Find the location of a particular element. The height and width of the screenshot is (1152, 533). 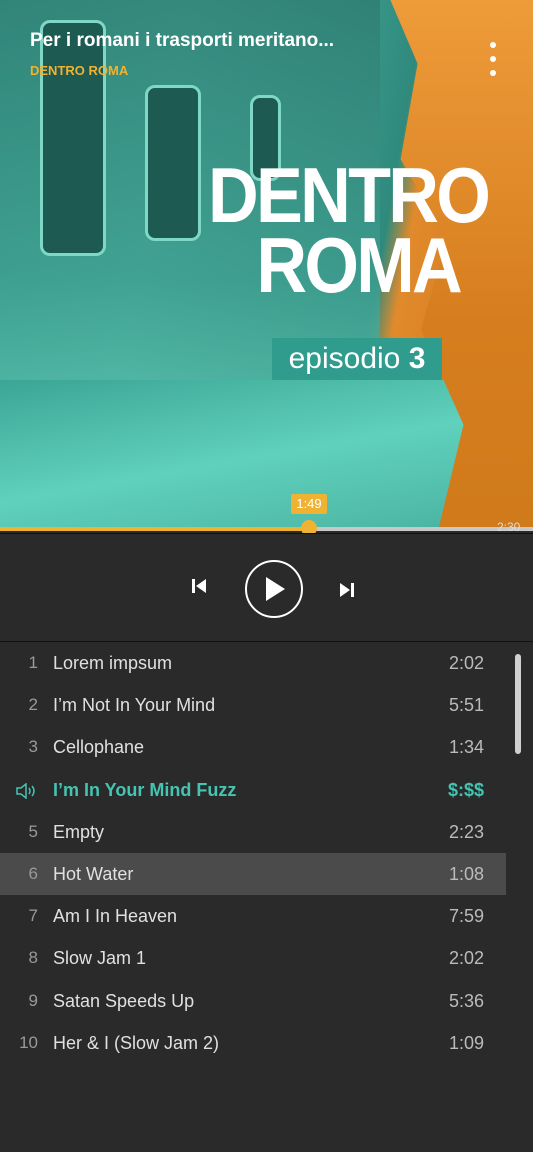

skip-next-icon is located at coordinates (347, 590).